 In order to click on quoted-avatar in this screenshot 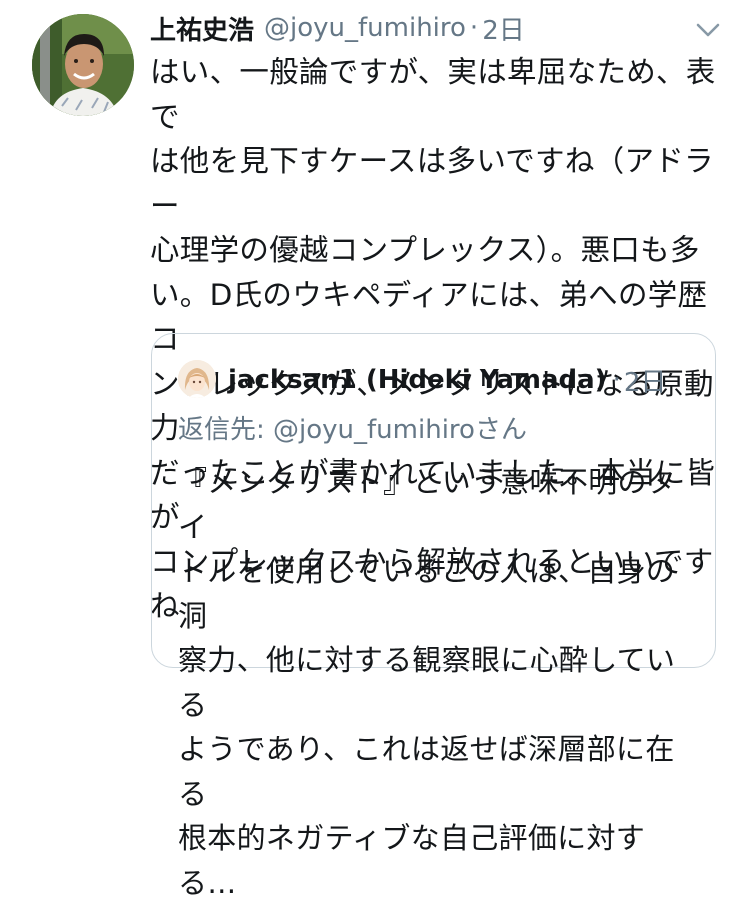, I will do `click(197, 379)`.